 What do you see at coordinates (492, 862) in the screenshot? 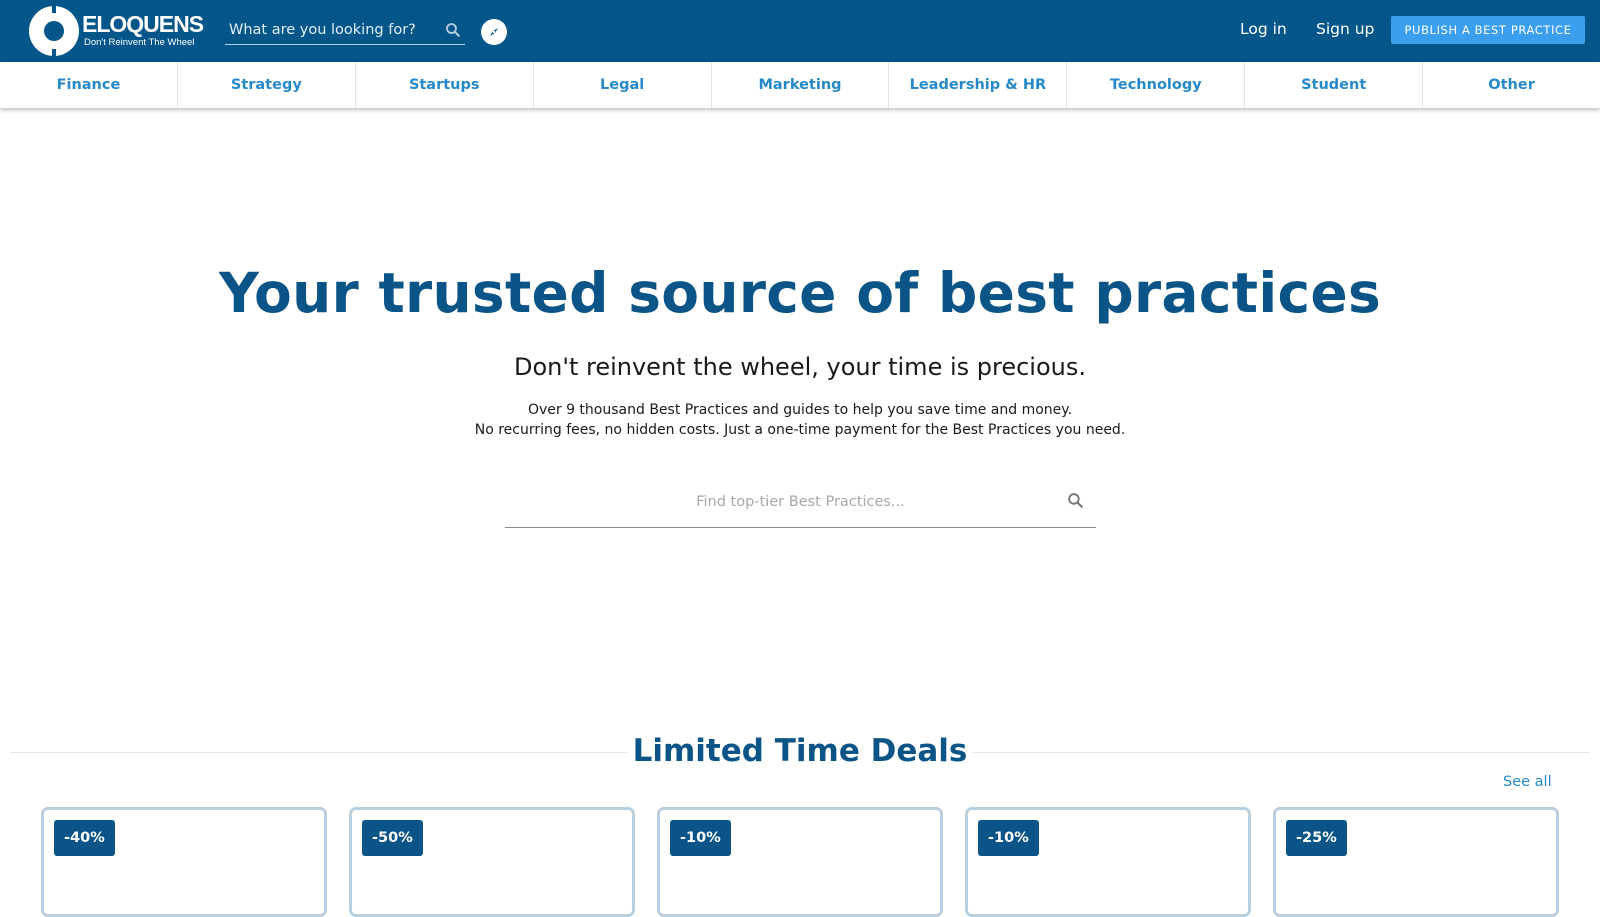
I see `deal-card: -50%` at bounding box center [492, 862].